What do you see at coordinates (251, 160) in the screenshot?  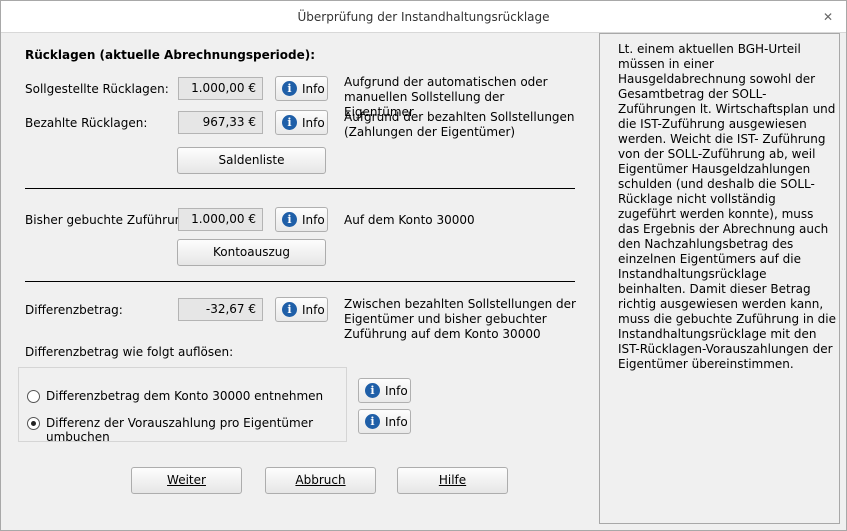 I see `saldenliste-button: Saldenliste` at bounding box center [251, 160].